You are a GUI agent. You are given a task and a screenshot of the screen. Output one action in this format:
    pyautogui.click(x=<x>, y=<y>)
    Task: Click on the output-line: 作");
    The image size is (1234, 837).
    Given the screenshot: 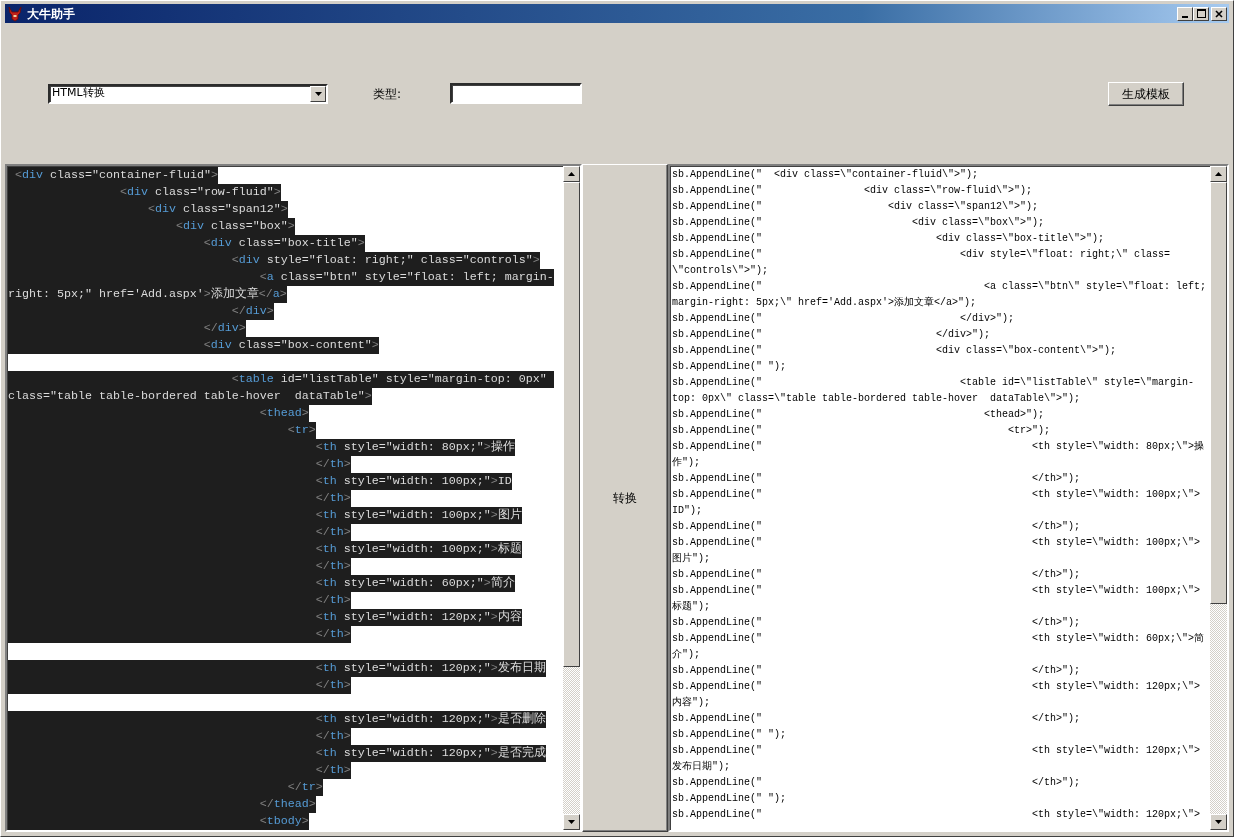 What is the action you would take?
    pyautogui.click(x=686, y=463)
    